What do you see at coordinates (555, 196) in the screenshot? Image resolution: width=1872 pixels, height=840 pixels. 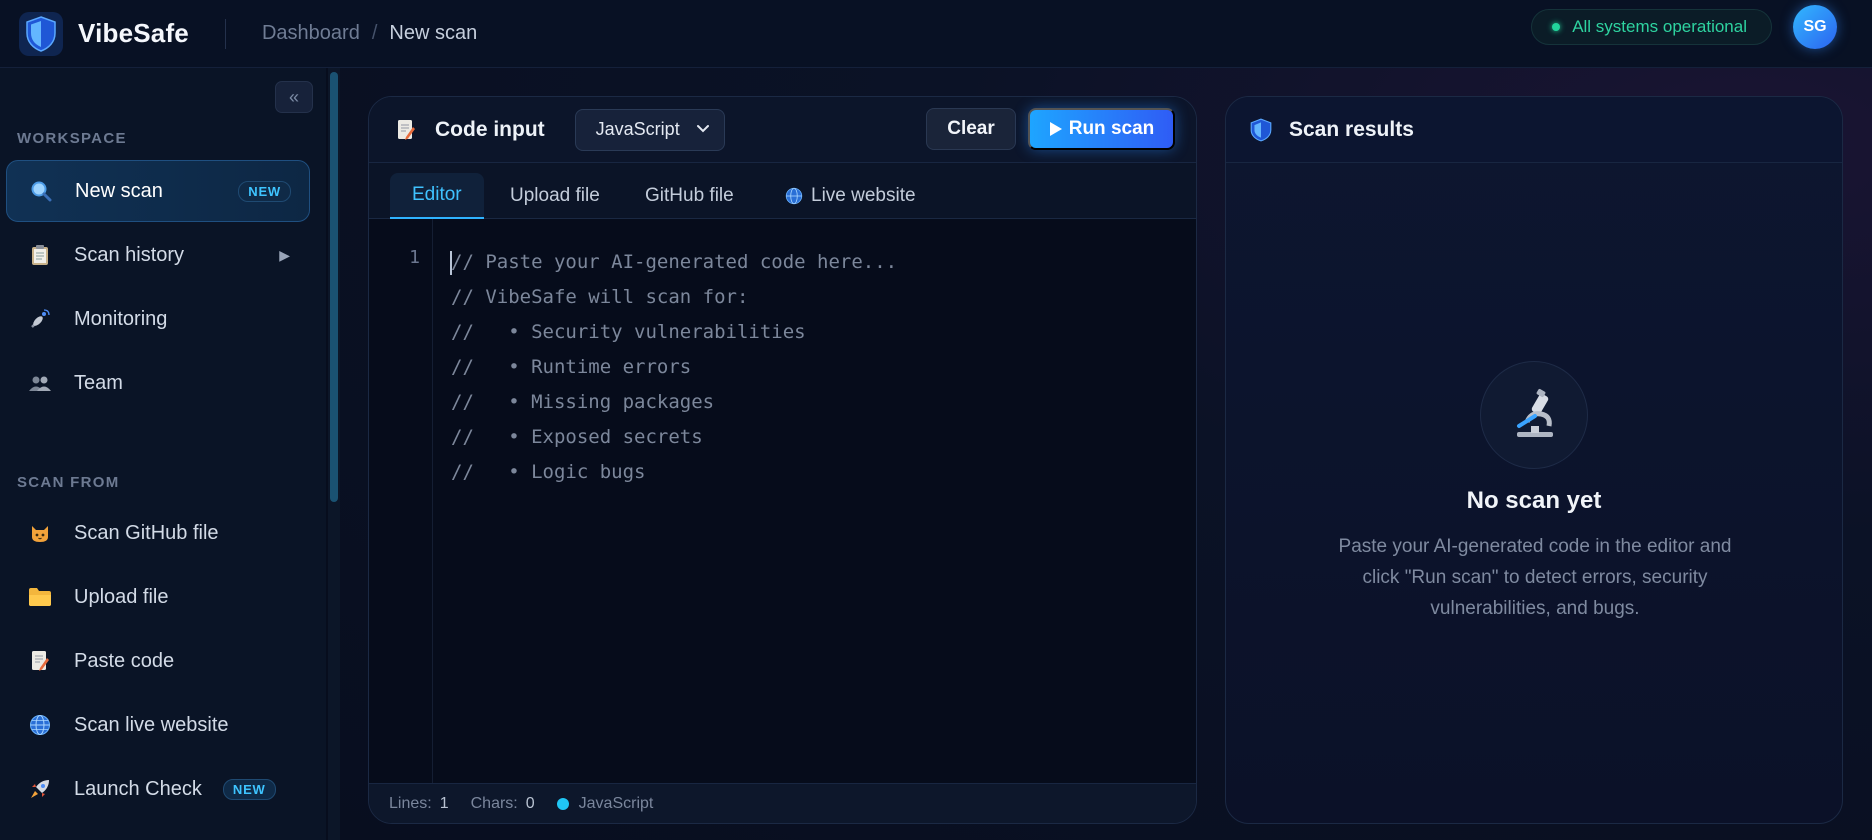 I see `tab-upload-file: Upload file` at bounding box center [555, 196].